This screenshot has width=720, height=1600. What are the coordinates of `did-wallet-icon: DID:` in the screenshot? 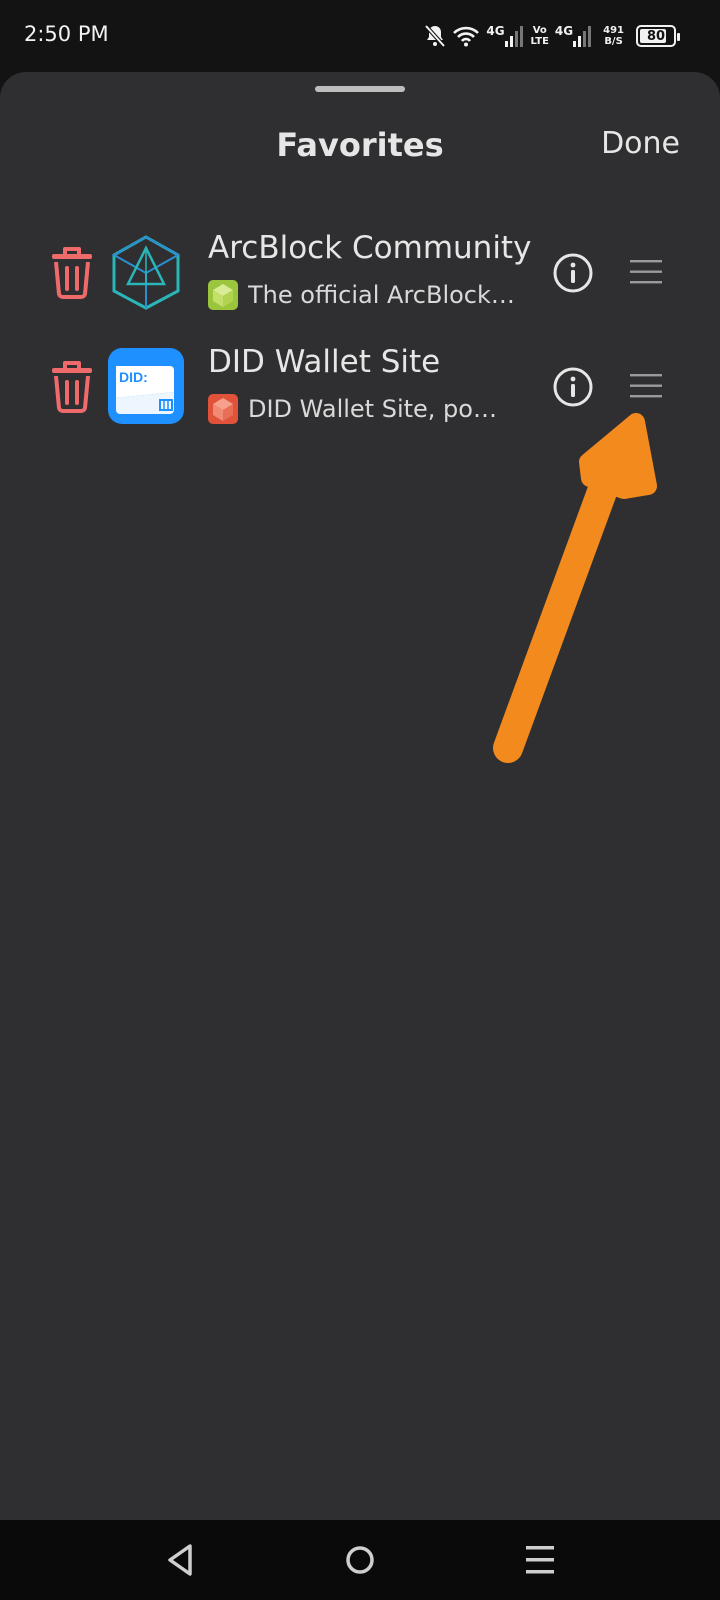 It's located at (146, 386).